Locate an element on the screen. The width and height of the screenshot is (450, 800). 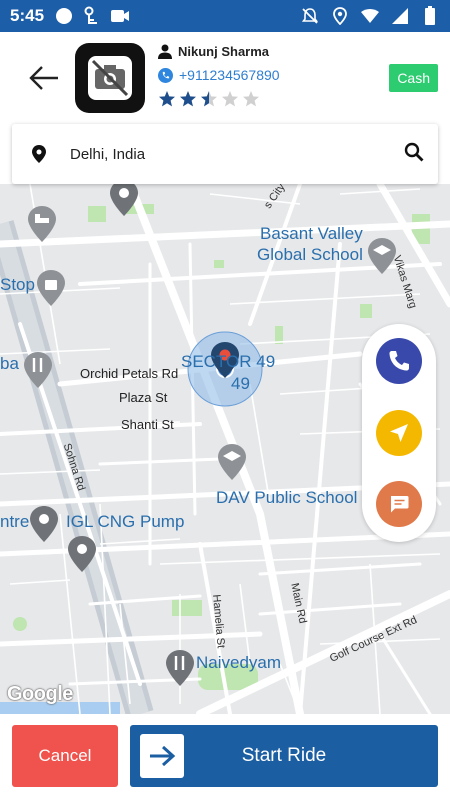
navigate-button is located at coordinates (399, 433).